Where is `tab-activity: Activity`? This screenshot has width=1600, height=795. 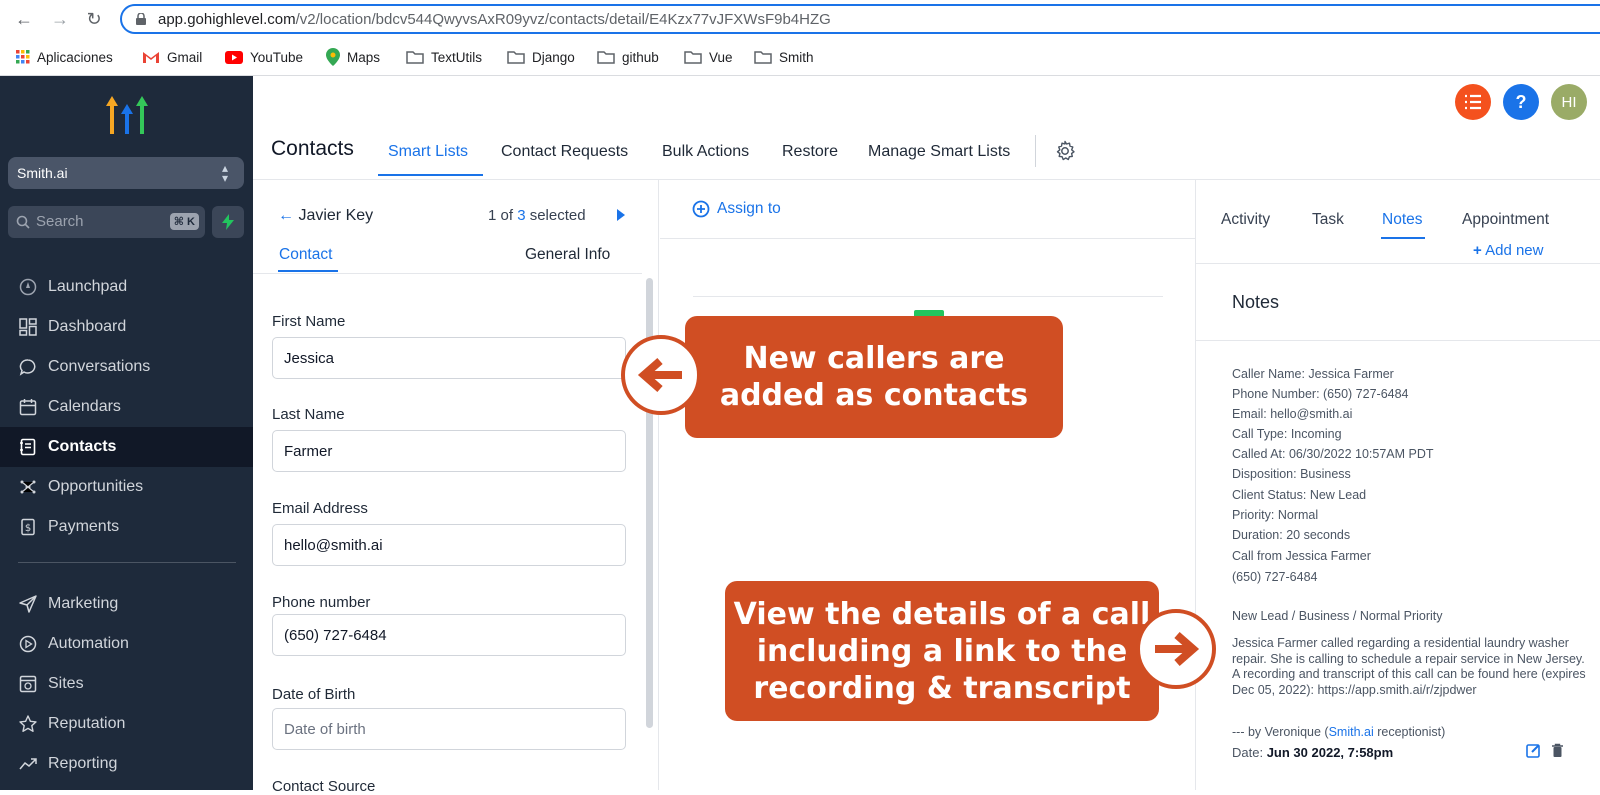
tab-activity: Activity is located at coordinates (1245, 220).